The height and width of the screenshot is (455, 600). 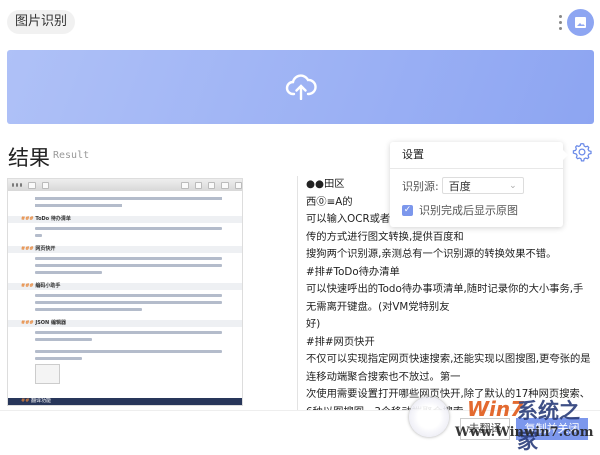 I want to click on ocr-line: 不仅可以实现指定网页快速搜索,还能实现以图搜图,更夸张的是, so click(x=448, y=359).